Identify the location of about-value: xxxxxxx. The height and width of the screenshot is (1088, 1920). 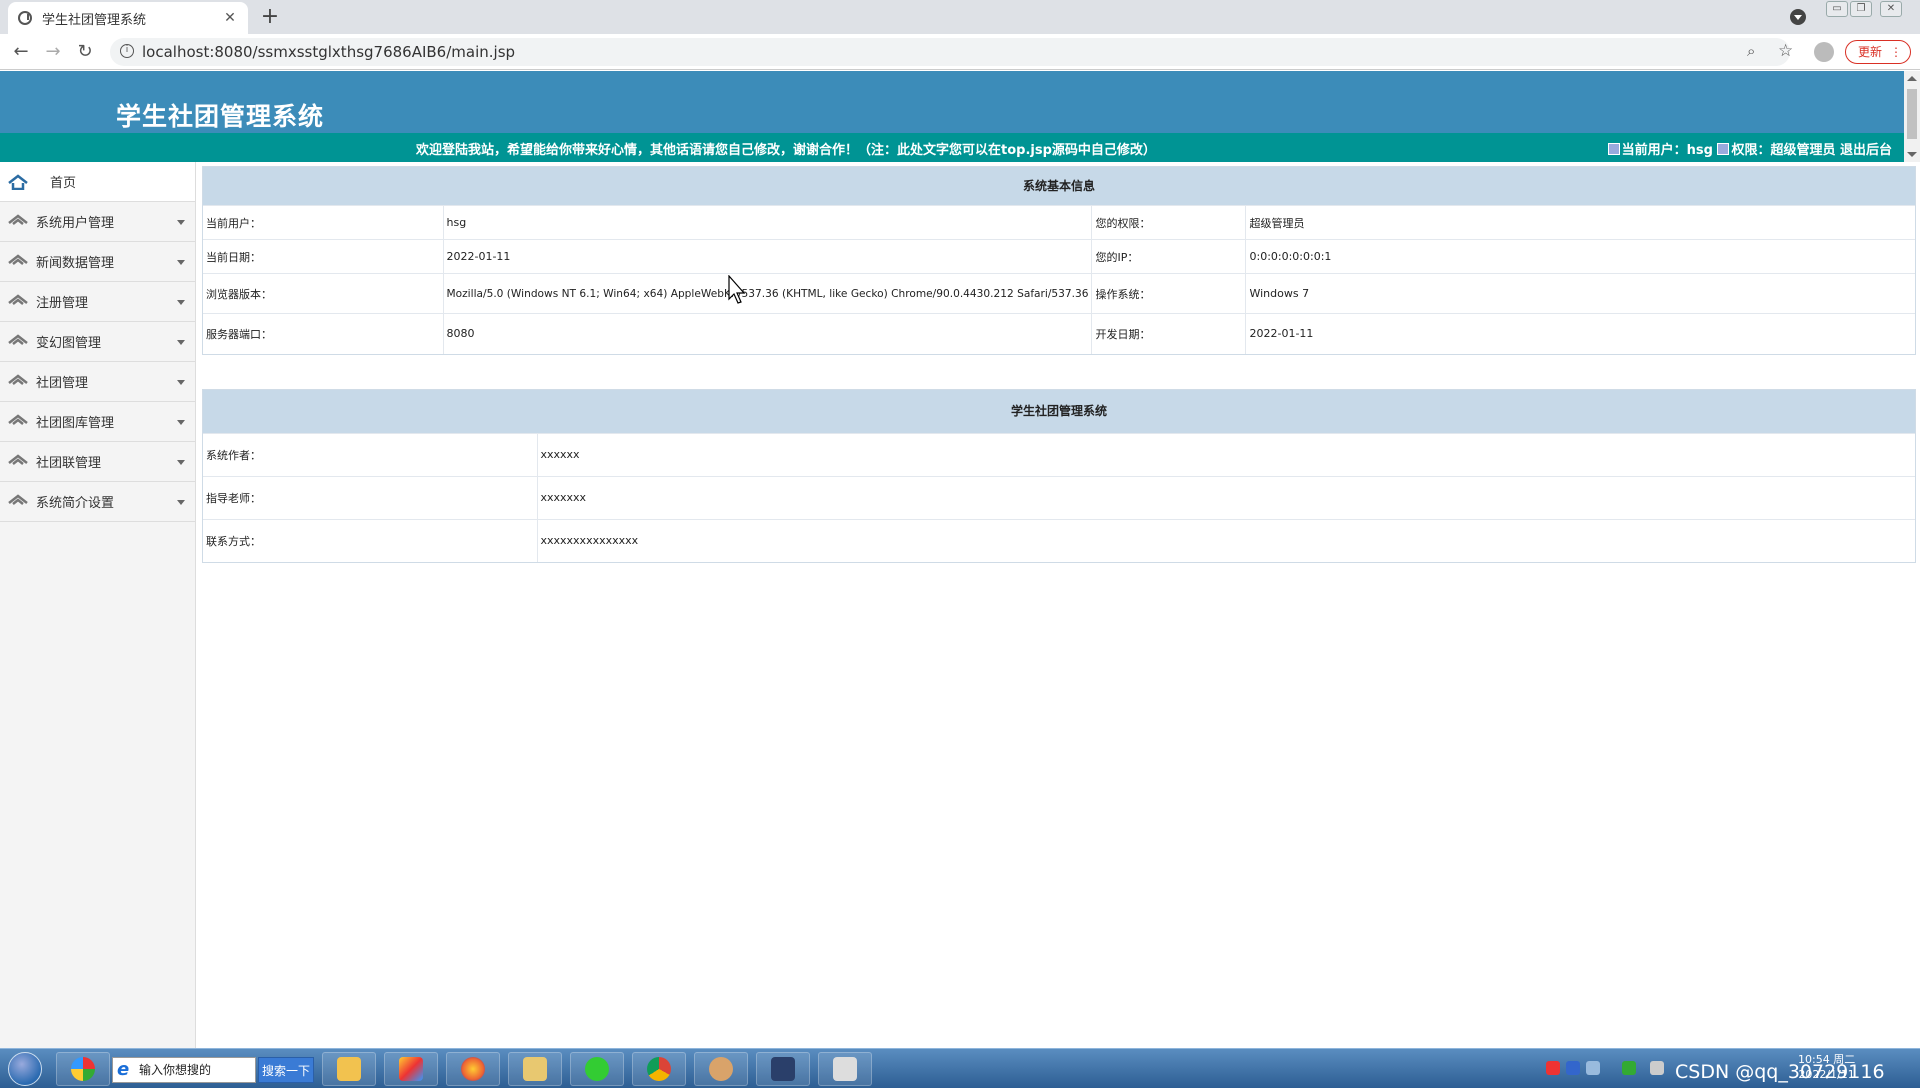
(1225, 497).